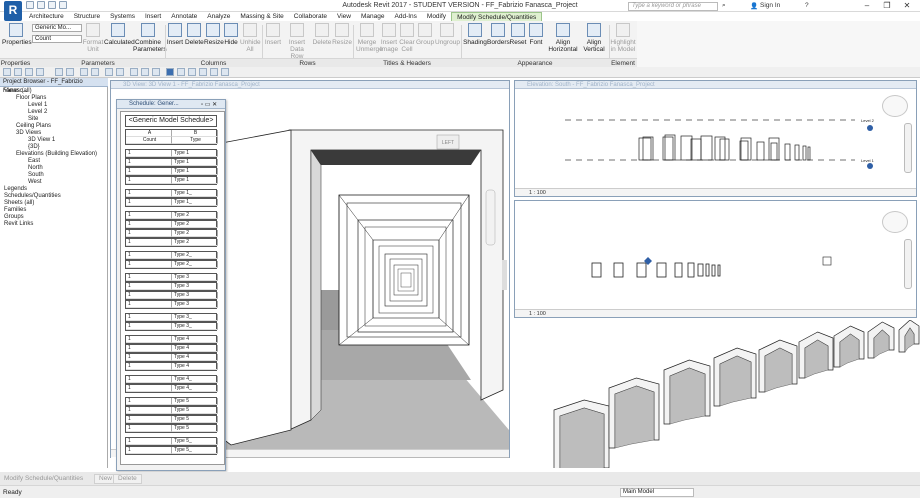  Describe the element at coordinates (425, 40) in the screenshot. I see `group-button: Group` at that location.